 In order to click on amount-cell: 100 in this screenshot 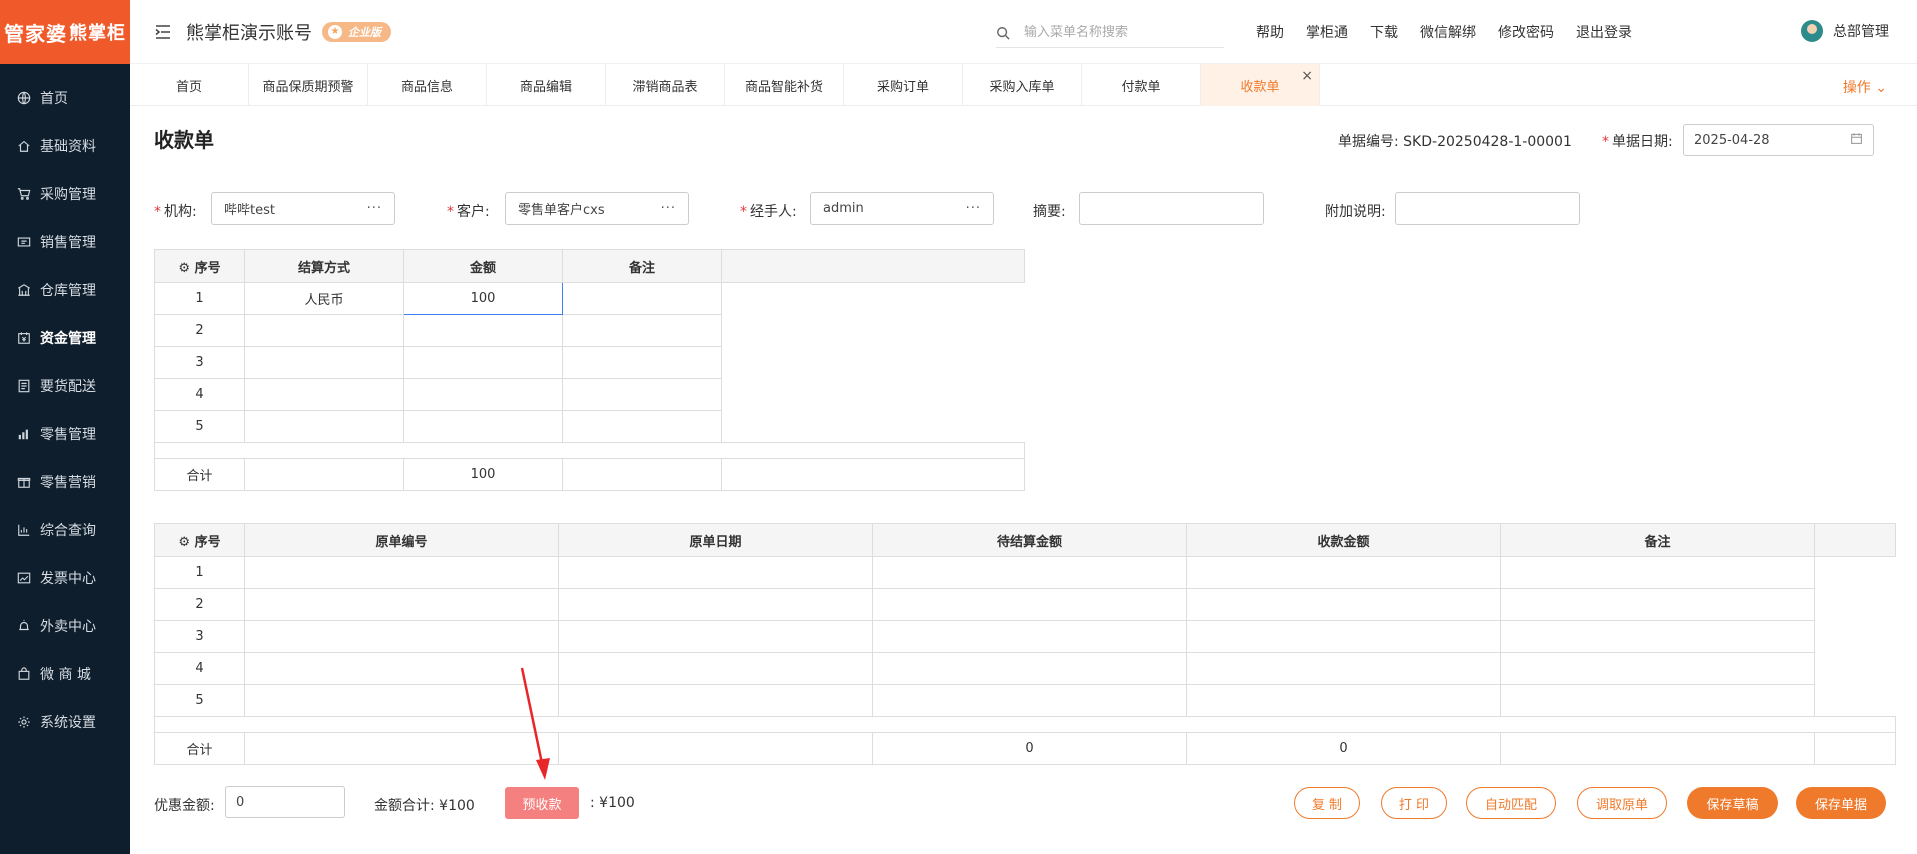, I will do `click(483, 298)`.